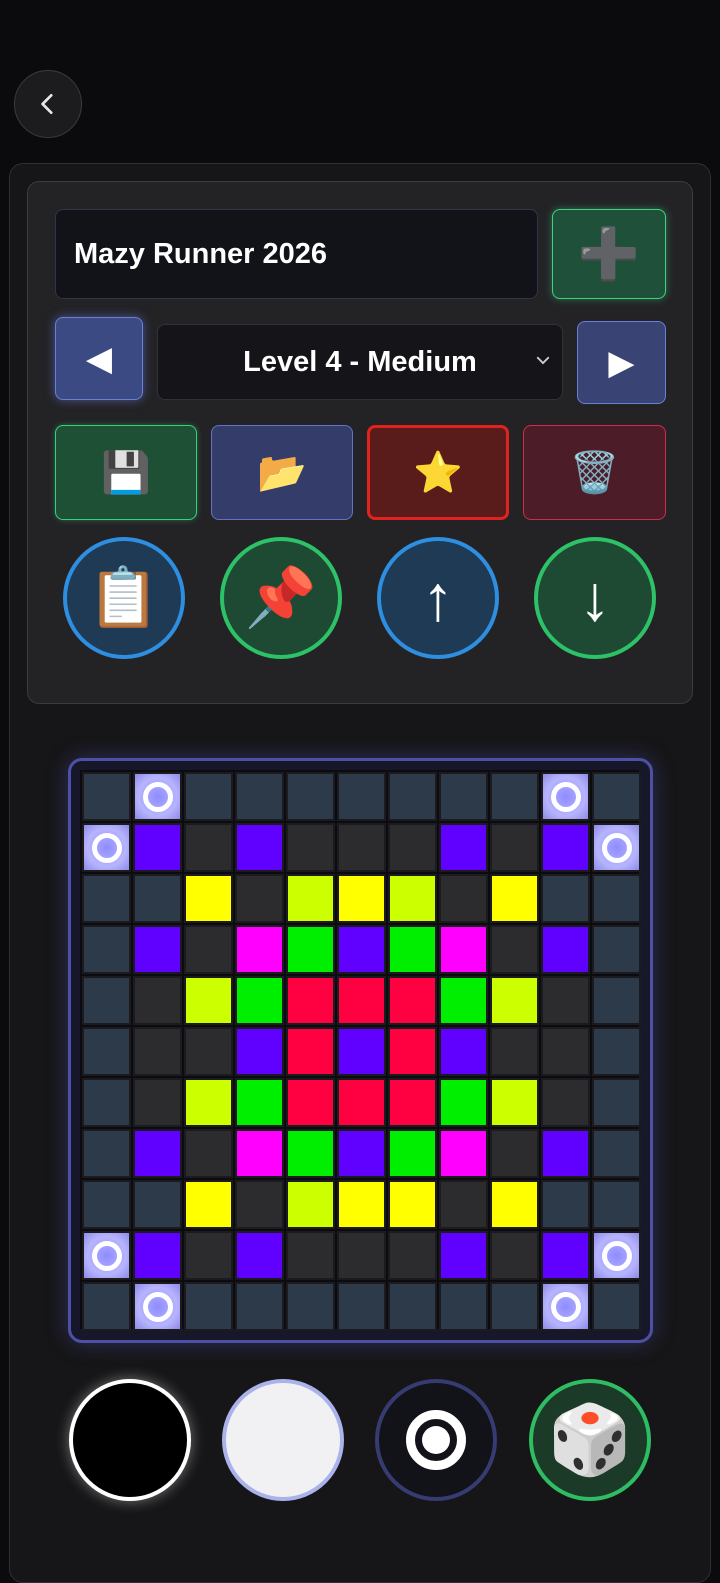 This screenshot has height=1583, width=720. I want to click on maze-name-input: Mazy Runner 2026, so click(296, 254).